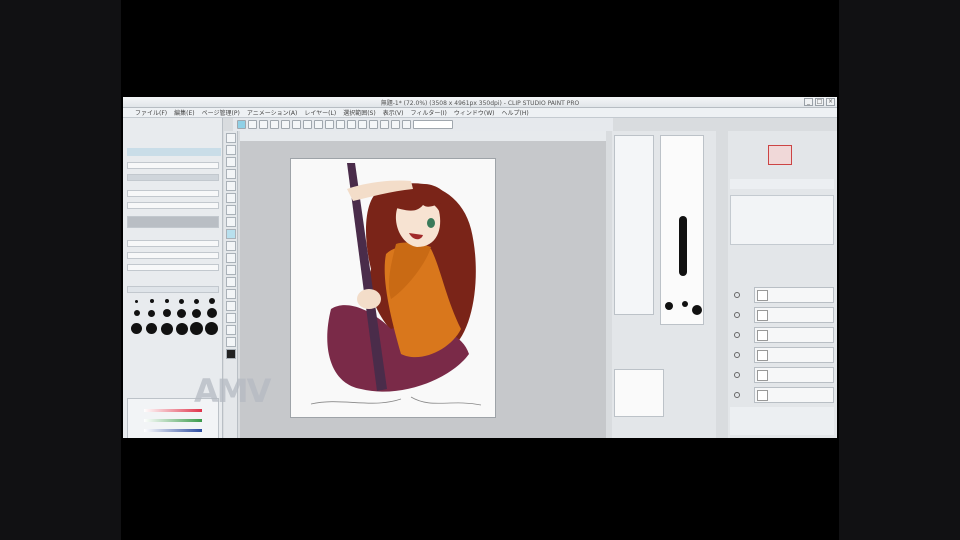 The height and width of the screenshot is (540, 960). I want to click on eye, so click(431, 223).